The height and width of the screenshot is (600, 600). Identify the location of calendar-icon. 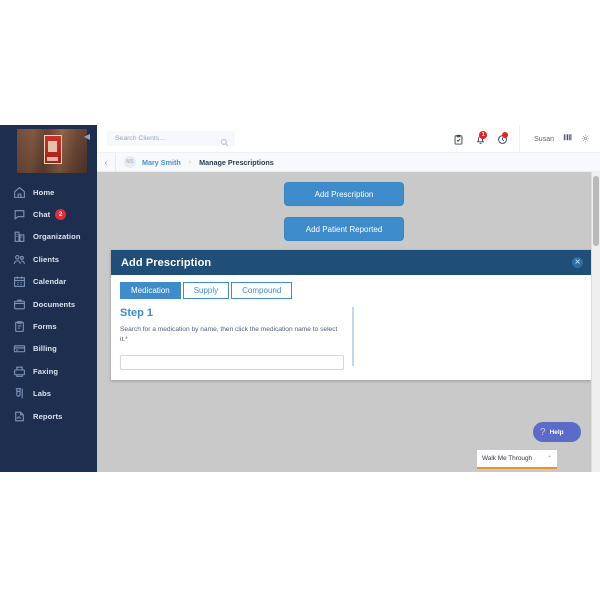
(19, 281).